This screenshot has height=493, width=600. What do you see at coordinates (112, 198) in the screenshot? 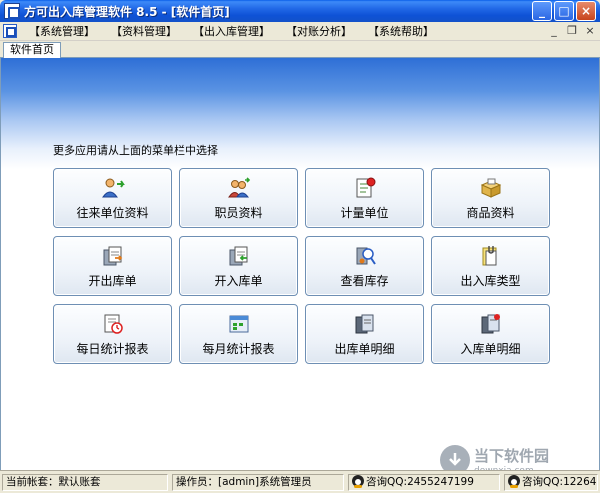
I see `tile-partner-info: 往来单位资料` at bounding box center [112, 198].